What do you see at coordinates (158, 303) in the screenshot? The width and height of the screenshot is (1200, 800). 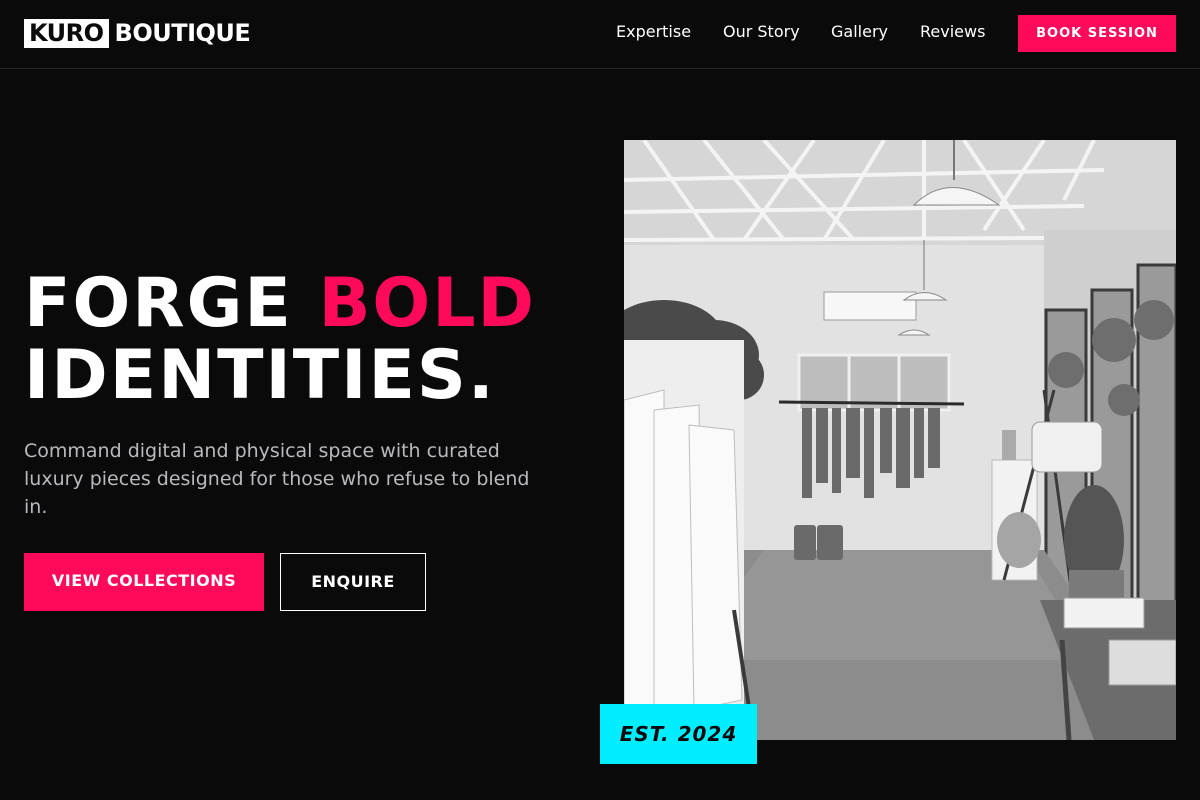 I see `headline-word-forge: FORGE` at bounding box center [158, 303].